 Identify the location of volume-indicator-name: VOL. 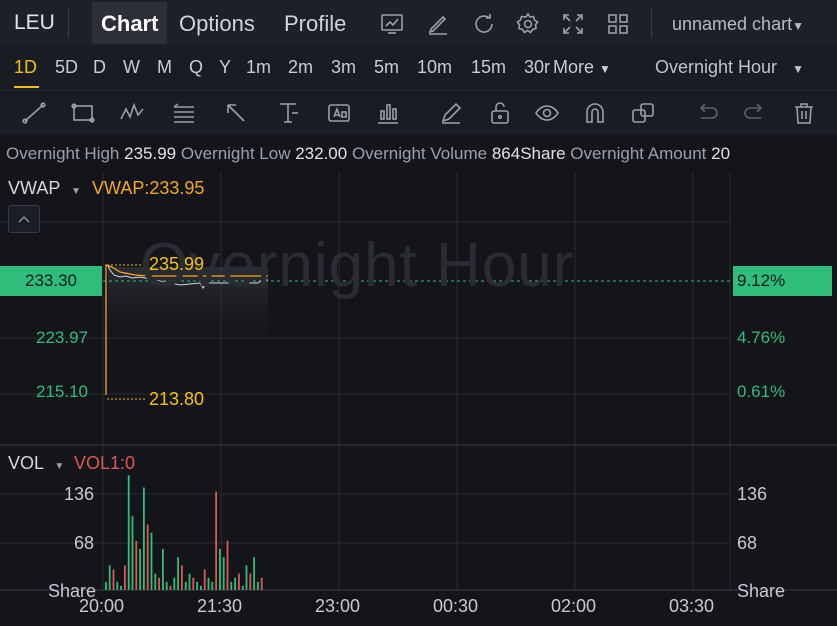
(26, 463).